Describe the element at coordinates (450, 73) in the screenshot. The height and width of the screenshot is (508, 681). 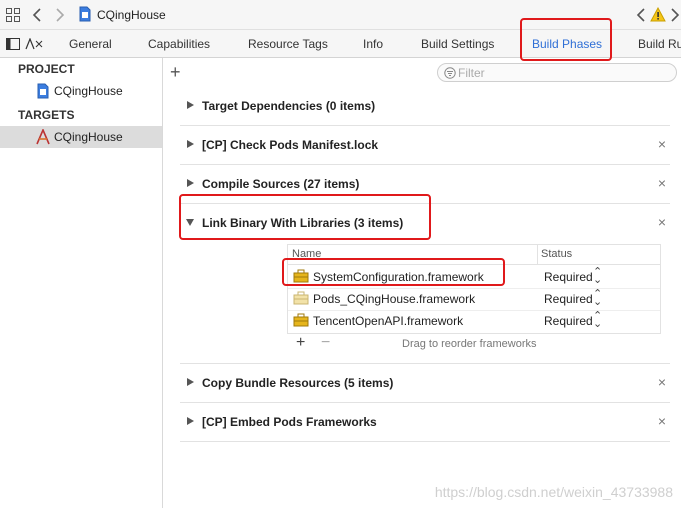
I see `filter-icon` at that location.